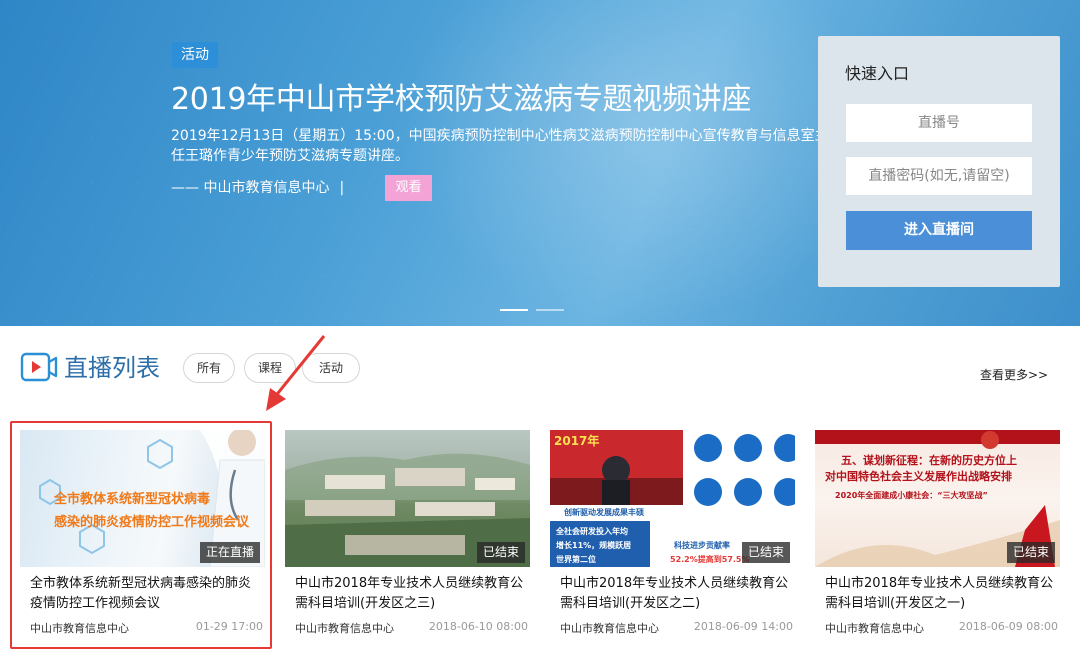 The width and height of the screenshot is (1080, 658). I want to click on room-password-input, so click(939, 176).